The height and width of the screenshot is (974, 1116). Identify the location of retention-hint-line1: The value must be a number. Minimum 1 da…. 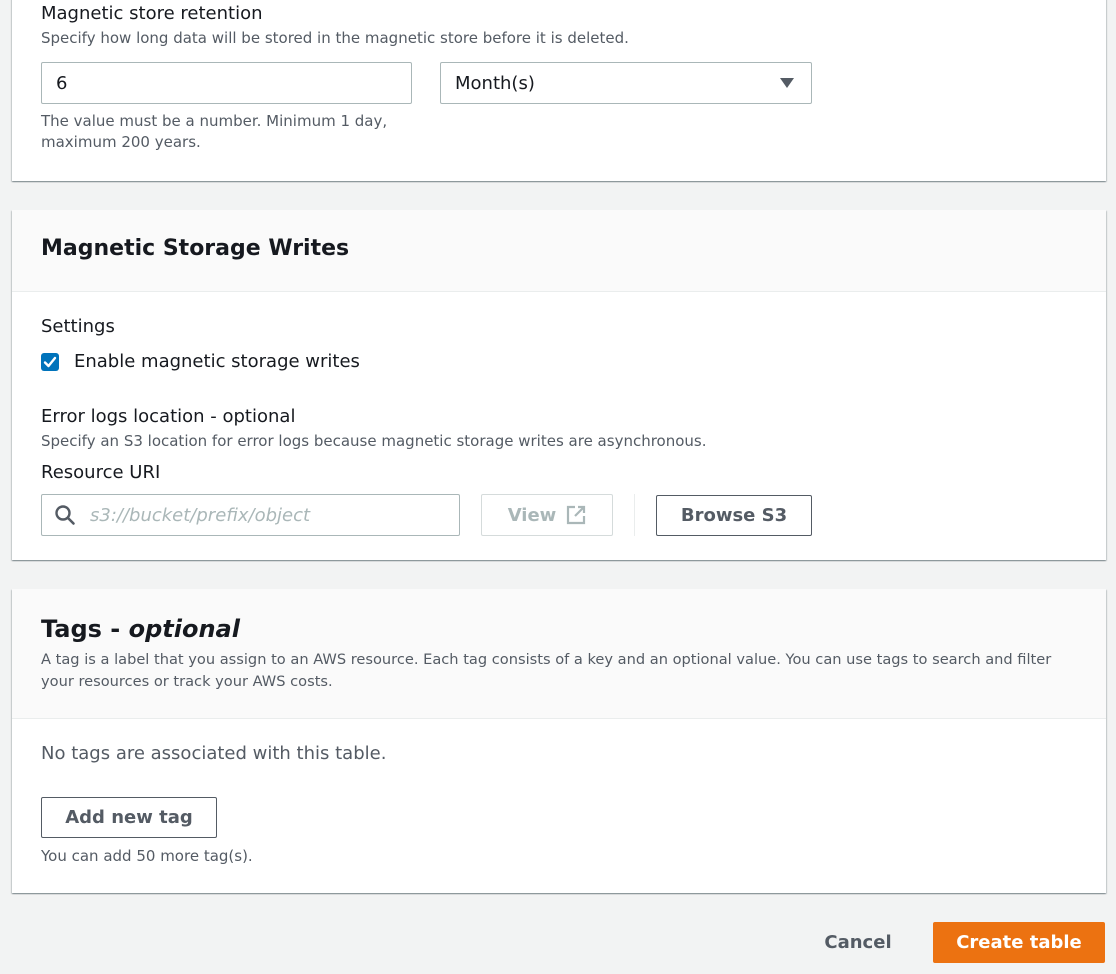
(214, 121).